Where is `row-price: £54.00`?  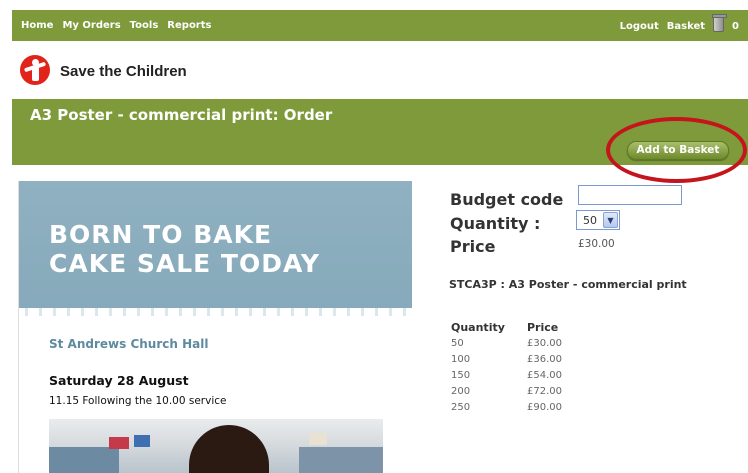 row-price: £54.00 is located at coordinates (544, 375).